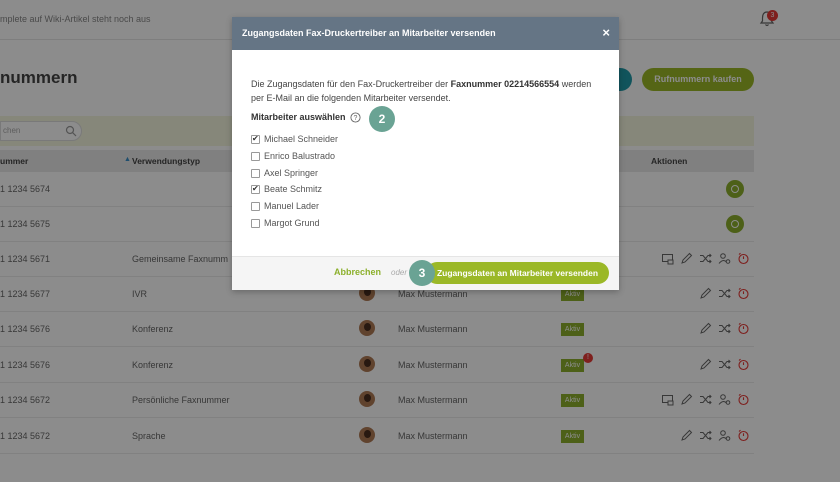 Image resolution: width=840 pixels, height=482 pixels. What do you see at coordinates (357, 272) in the screenshot?
I see `cancel-button: Abbrechen` at bounding box center [357, 272].